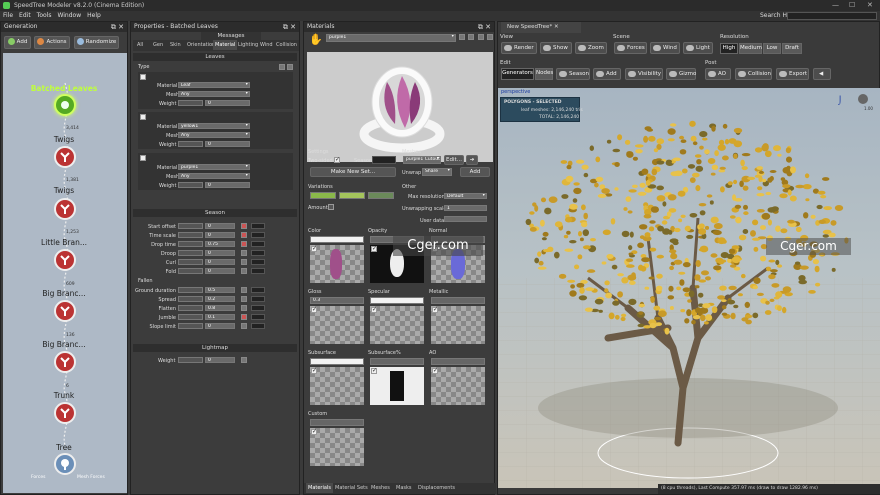 The width and height of the screenshot is (880, 495). I want to click on back-arrow-icon: ◀, so click(822, 74).